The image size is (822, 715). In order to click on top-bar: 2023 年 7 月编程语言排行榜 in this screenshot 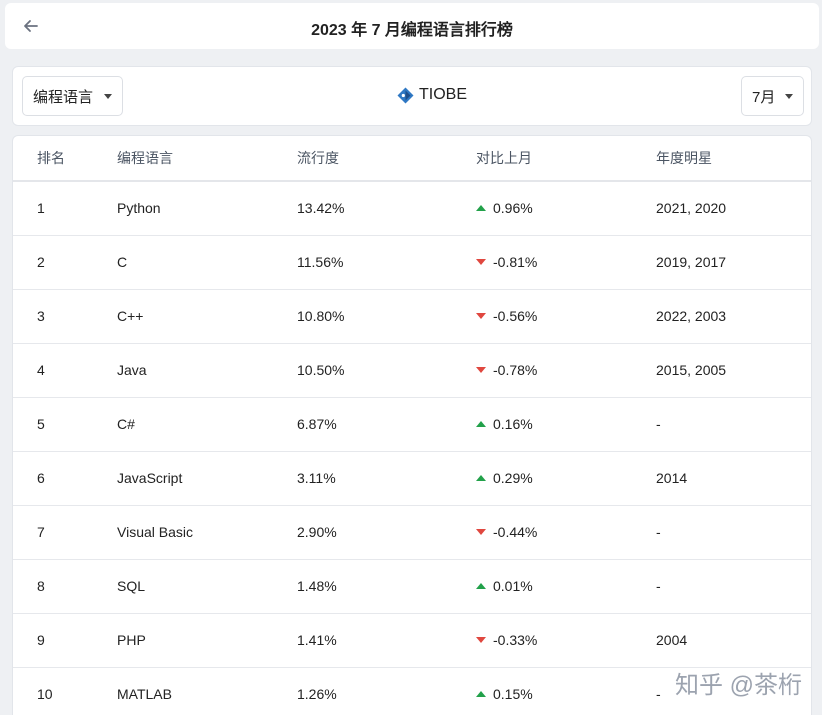, I will do `click(412, 26)`.